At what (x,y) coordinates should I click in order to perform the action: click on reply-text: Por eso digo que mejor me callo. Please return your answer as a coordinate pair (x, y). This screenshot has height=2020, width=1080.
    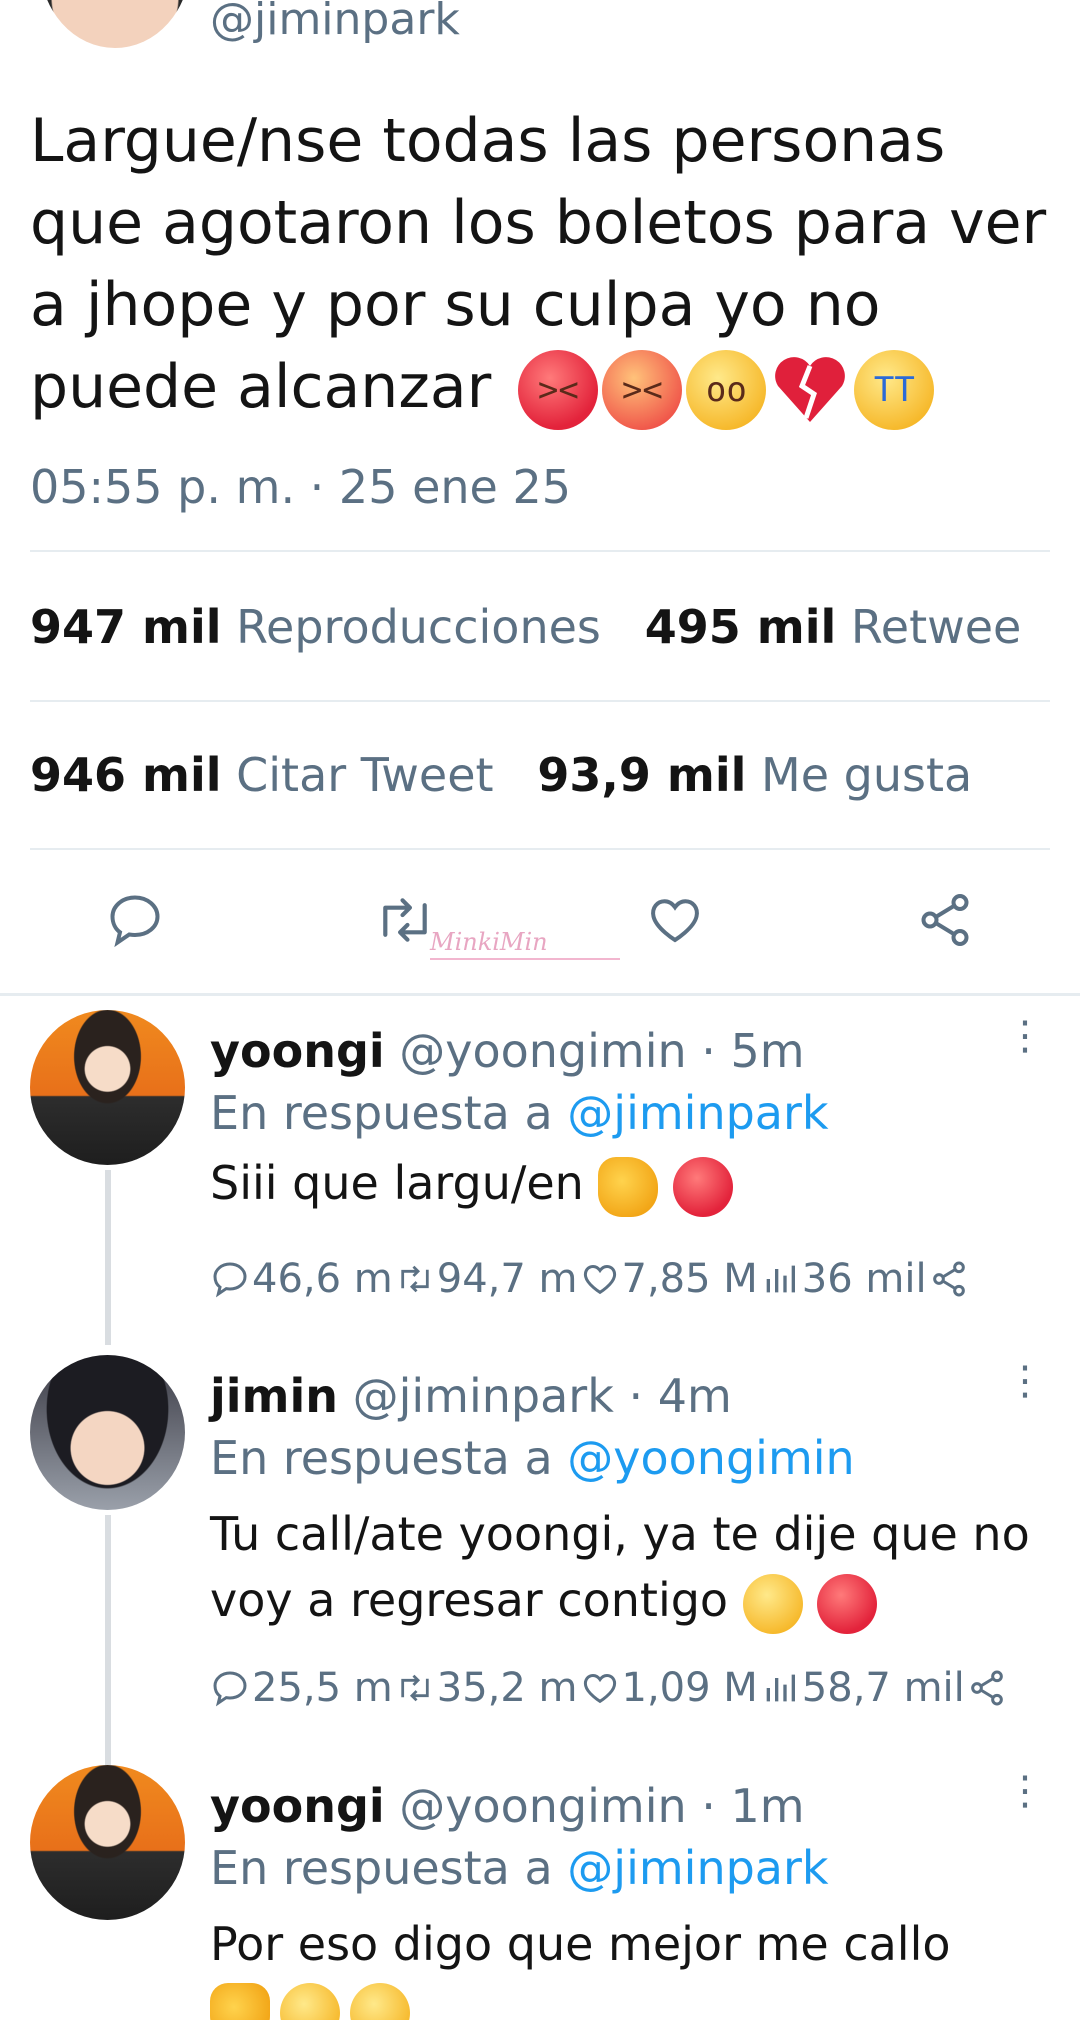
    Looking at the image, I should click on (580, 1944).